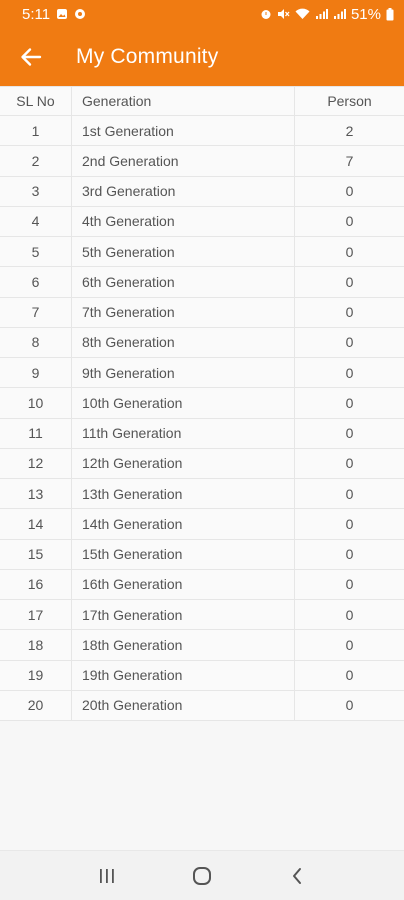 The height and width of the screenshot is (900, 404). What do you see at coordinates (183, 373) in the screenshot?
I see `cell-generation: 9th Generation` at bounding box center [183, 373].